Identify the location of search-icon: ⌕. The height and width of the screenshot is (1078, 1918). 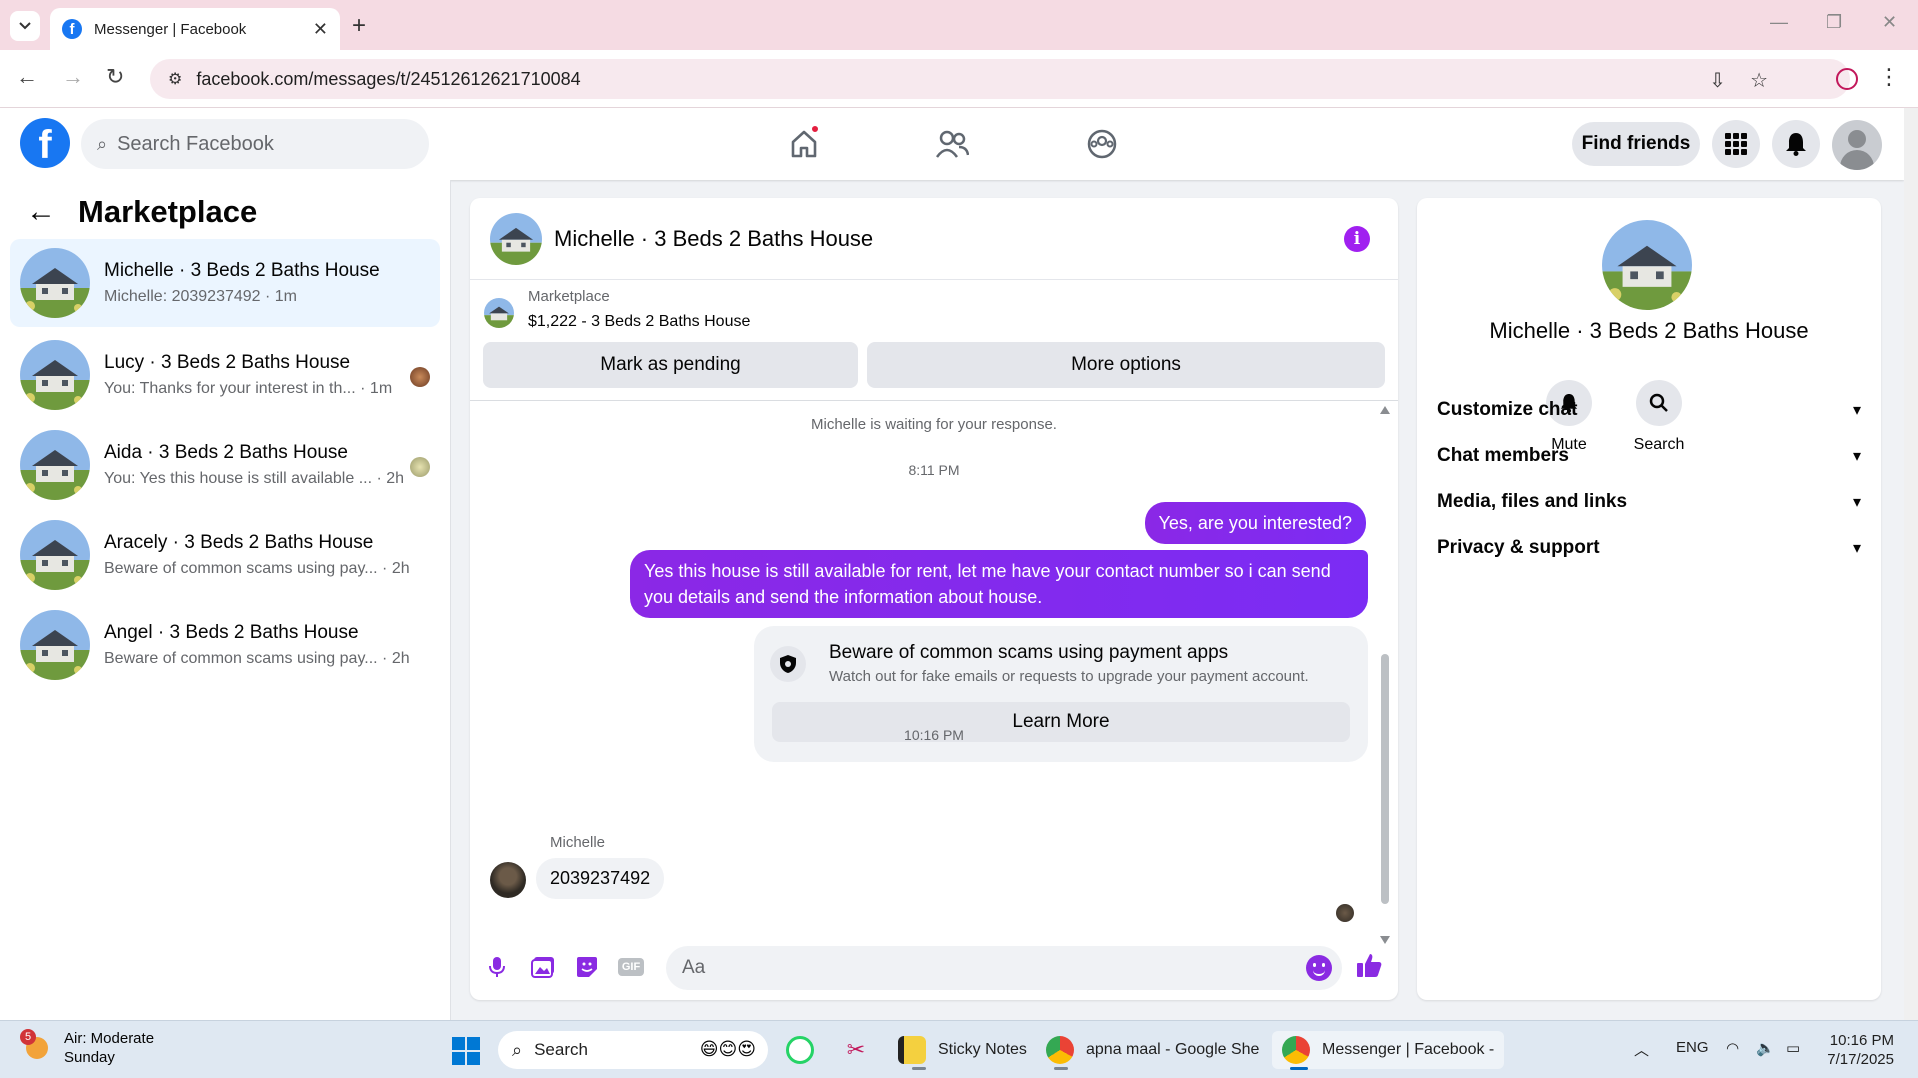
(102, 143).